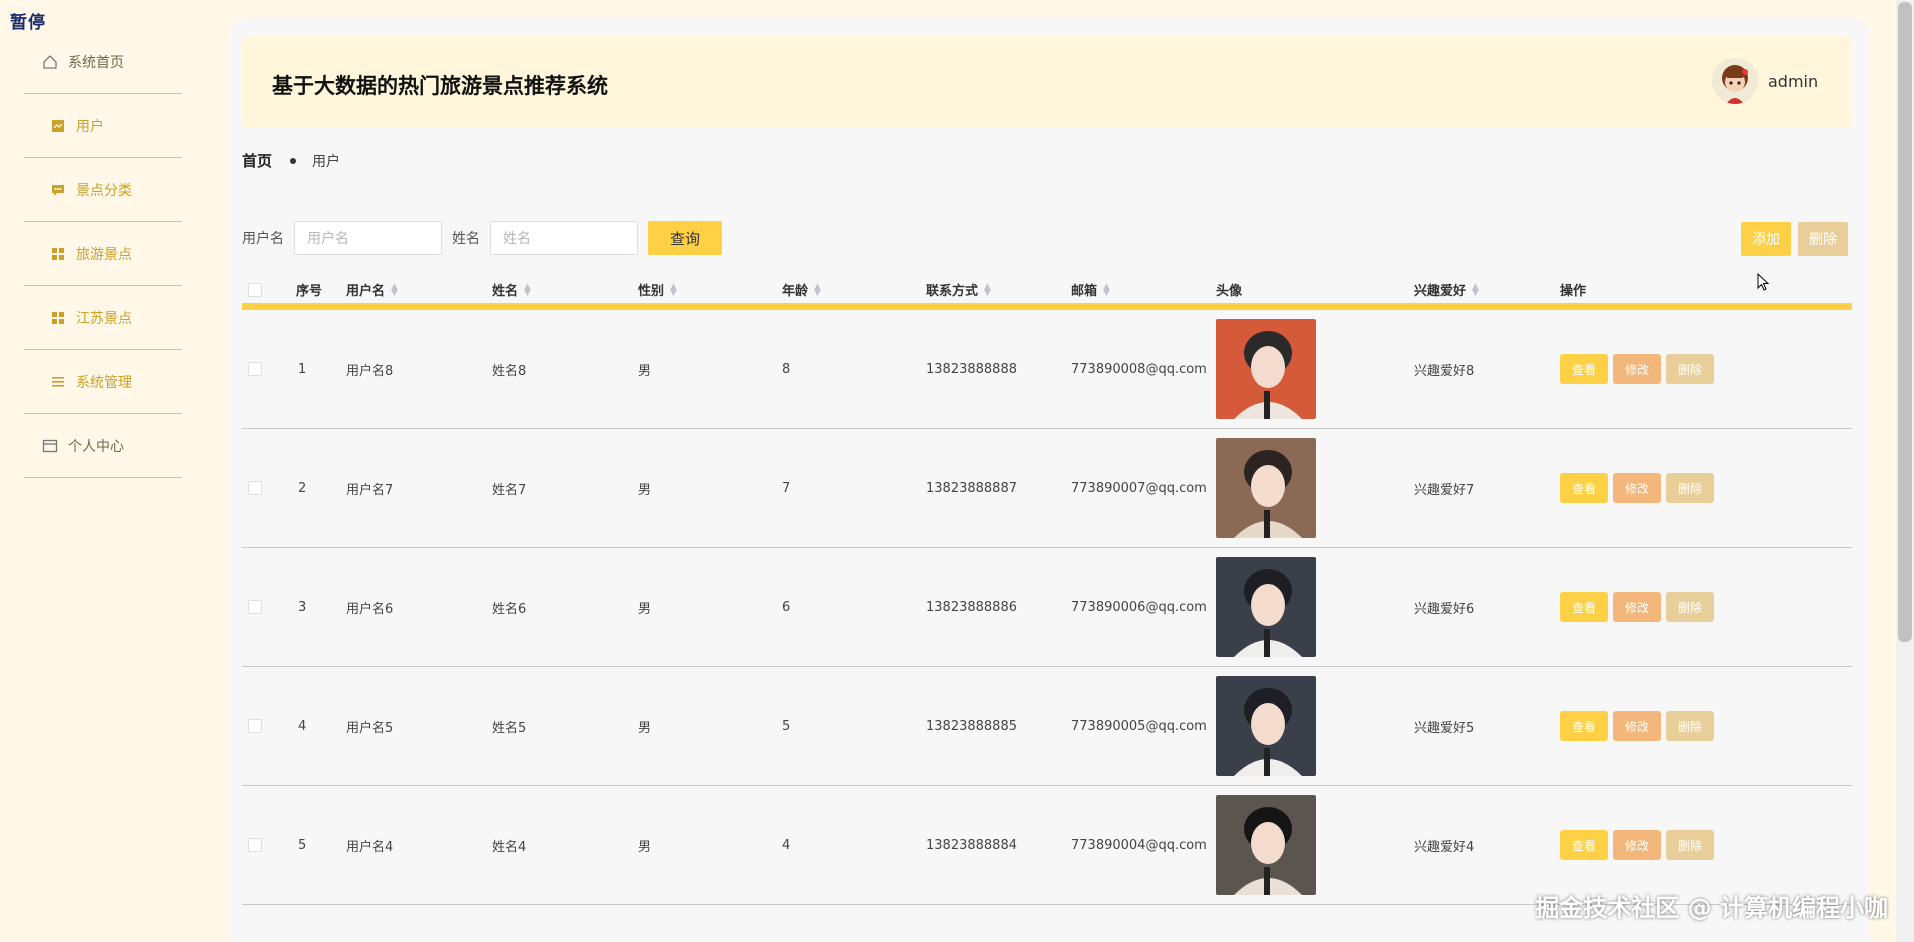 The image size is (1914, 942). What do you see at coordinates (795, 291) in the screenshot?
I see `col-age-label: 年龄` at bounding box center [795, 291].